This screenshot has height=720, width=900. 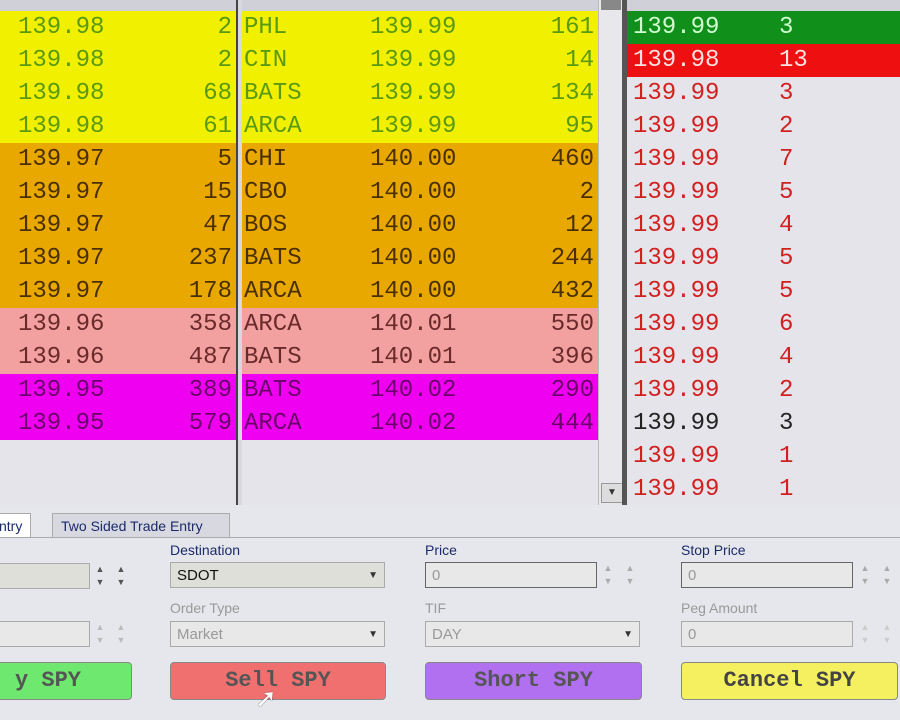 What do you see at coordinates (786, 159) in the screenshot?
I see `trade-size: 7` at bounding box center [786, 159].